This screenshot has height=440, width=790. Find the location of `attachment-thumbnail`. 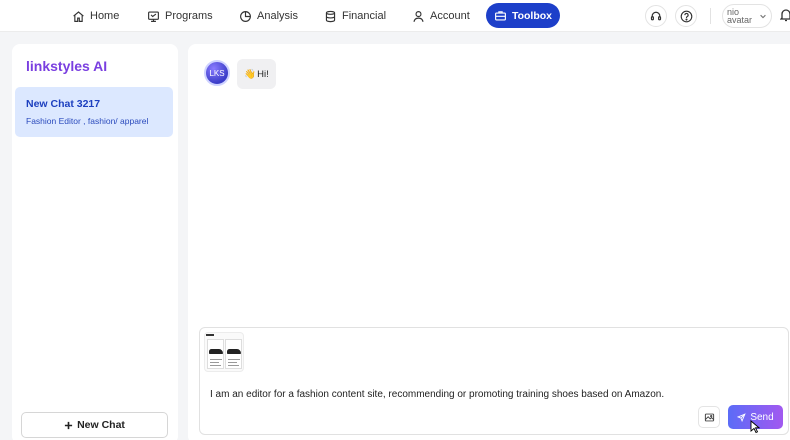

attachment-thumbnail is located at coordinates (224, 352).